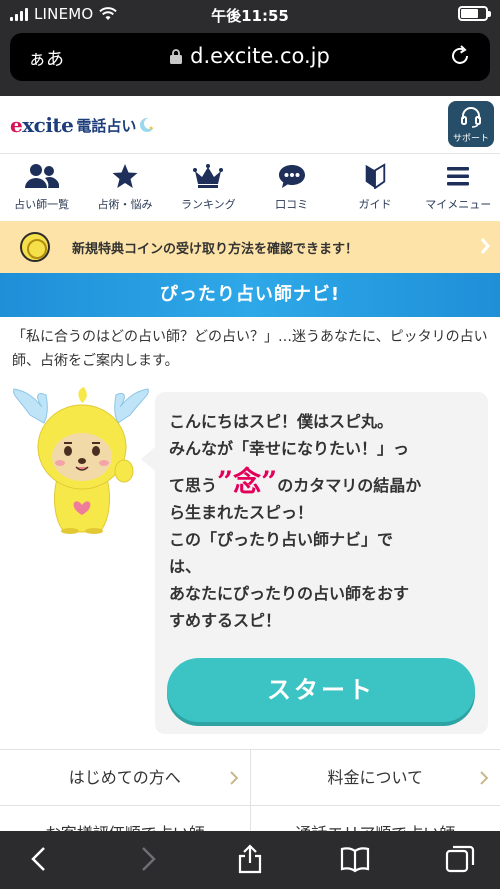 This screenshot has width=500, height=889. What do you see at coordinates (281, 539) in the screenshot?
I see `bubble-line: この「ぴったり占い師ナビ」で` at bounding box center [281, 539].